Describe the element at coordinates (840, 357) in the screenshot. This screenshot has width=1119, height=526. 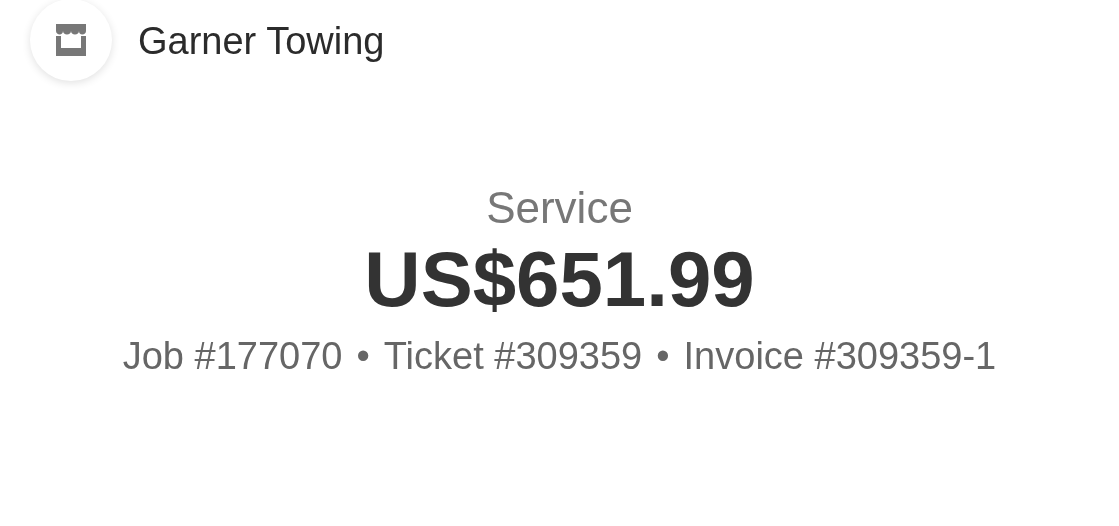
I see `reference-number: Invoice #309359-1` at that location.